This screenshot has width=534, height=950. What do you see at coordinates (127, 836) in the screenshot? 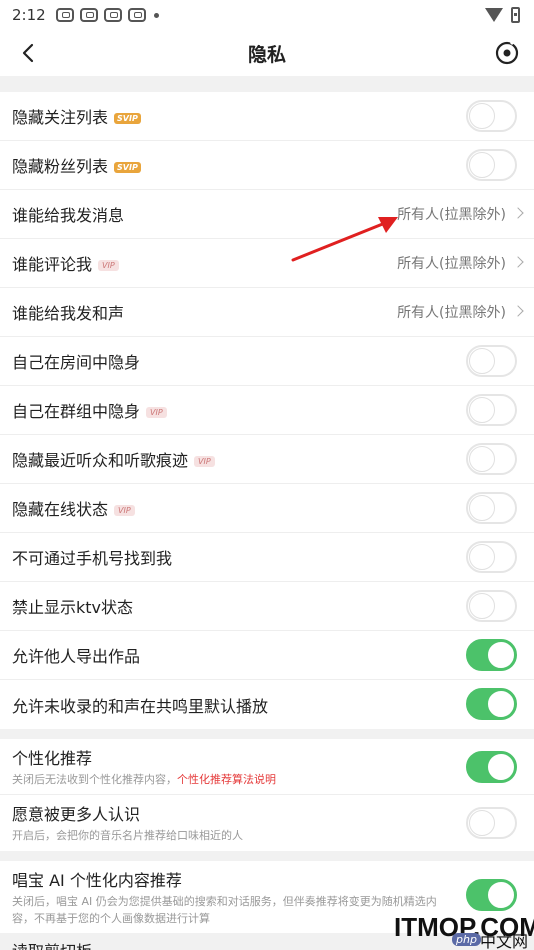
I see `row-description: 开启后，会把你的音乐名片推荐给口味相近的人` at bounding box center [127, 836].